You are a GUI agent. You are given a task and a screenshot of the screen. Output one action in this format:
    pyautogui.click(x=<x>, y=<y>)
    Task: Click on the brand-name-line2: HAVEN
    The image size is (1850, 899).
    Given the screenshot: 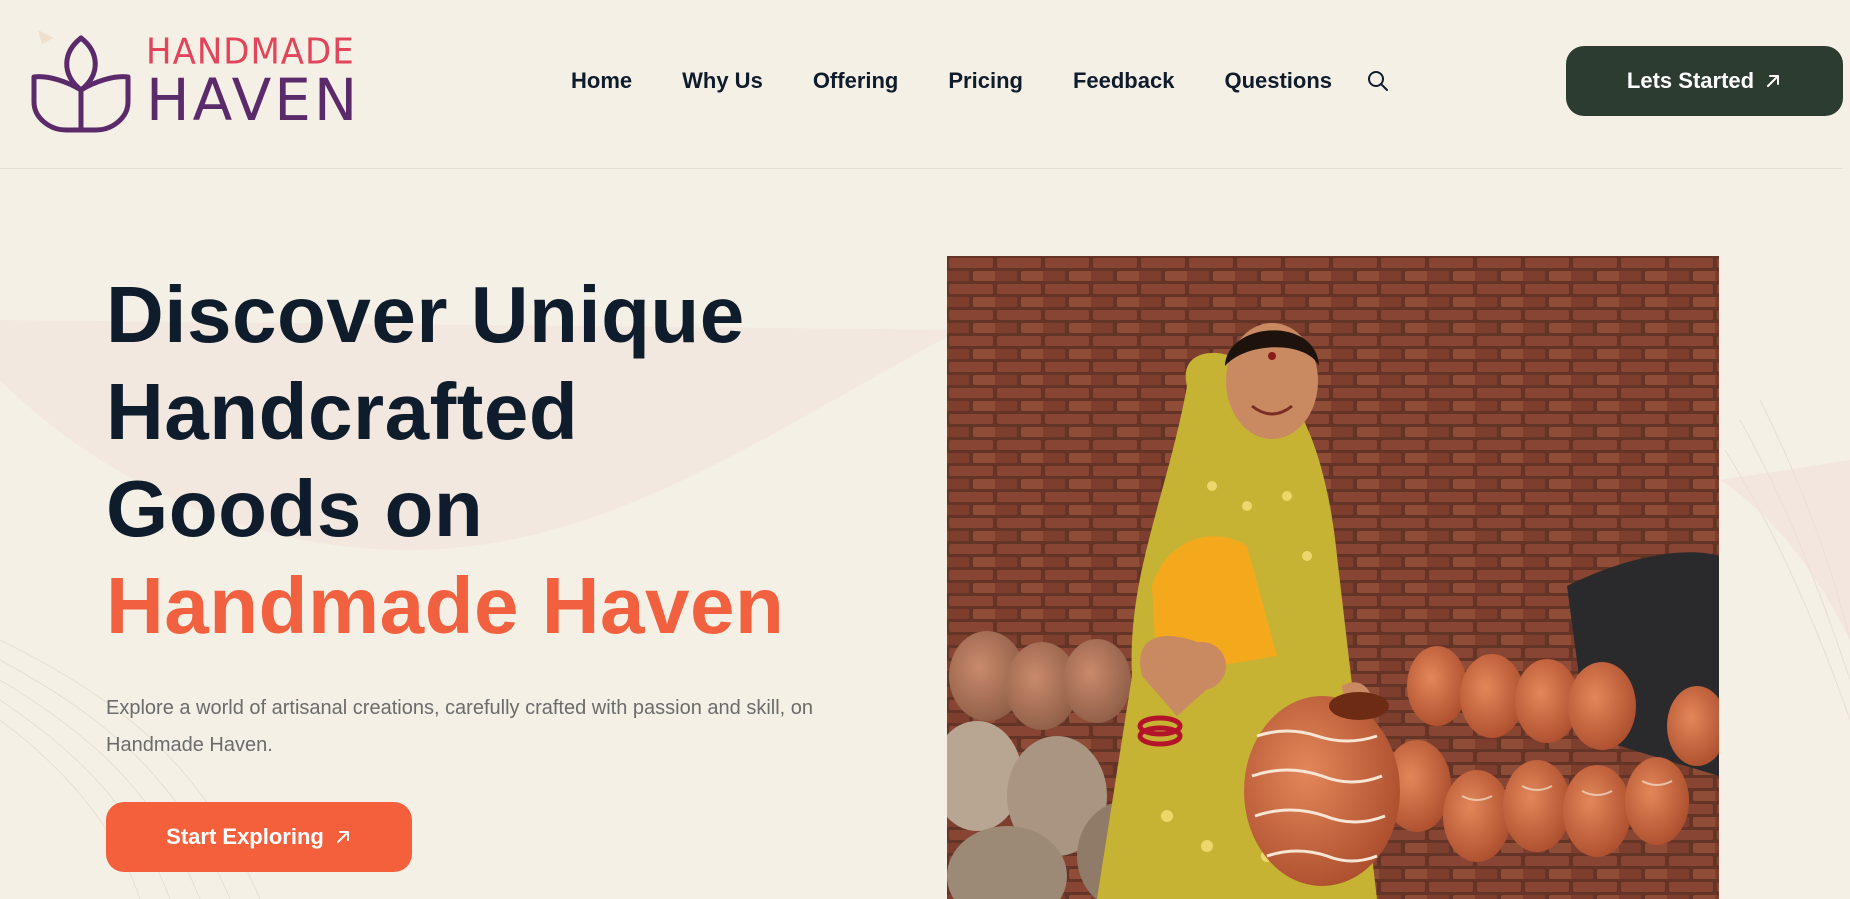 What is the action you would take?
    pyautogui.click(x=253, y=100)
    